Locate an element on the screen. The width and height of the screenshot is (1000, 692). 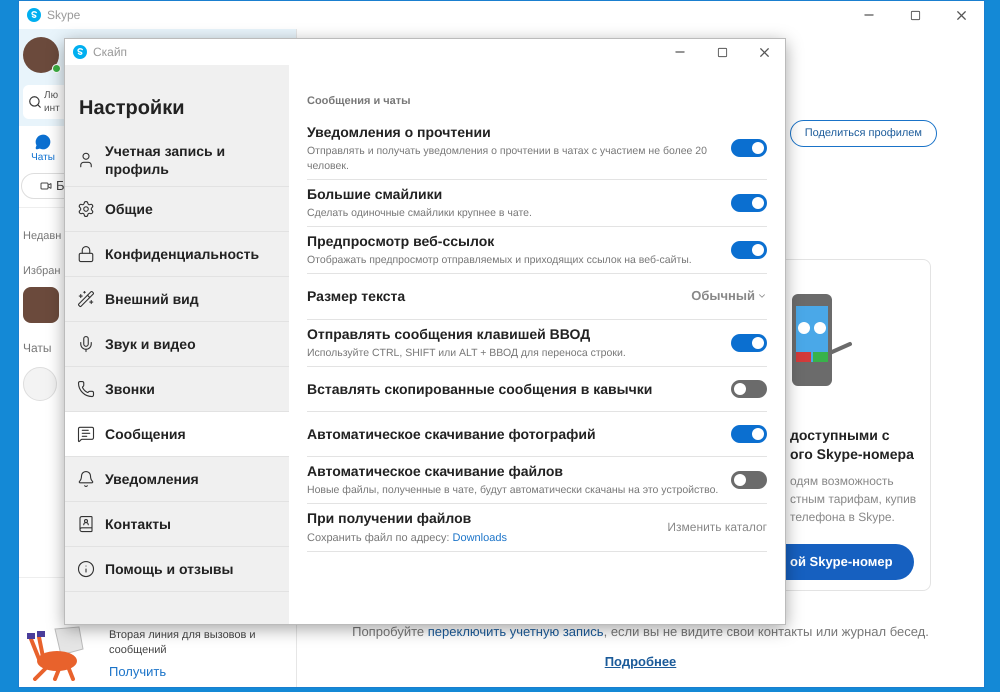
setting-title: Большие смайлики is located at coordinates (375, 193).